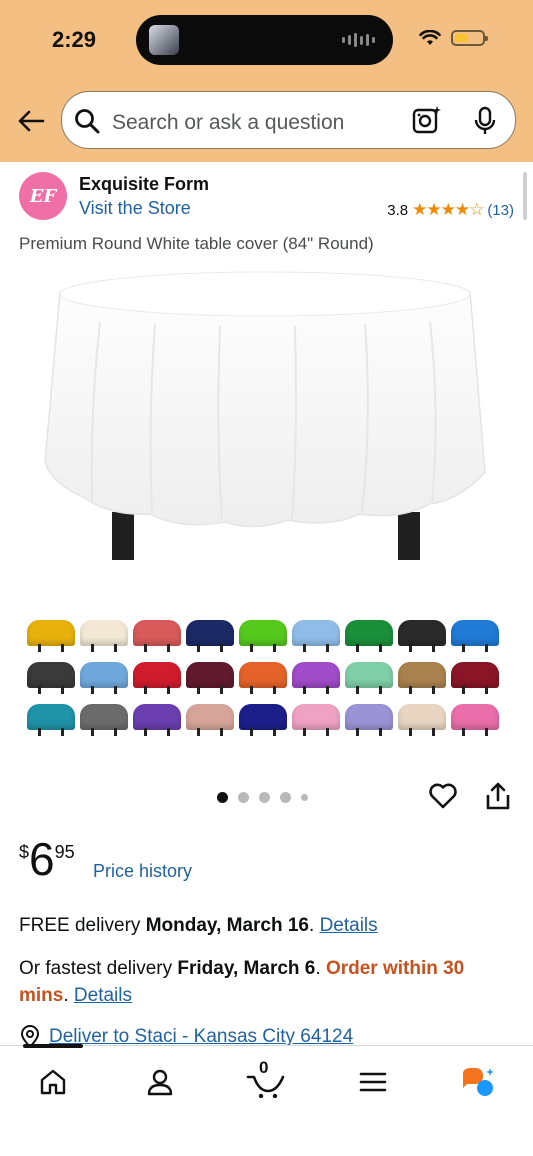 The width and height of the screenshot is (533, 1156). What do you see at coordinates (450, 210) in the screenshot?
I see `product-rating: 3.8 ★★★★☆ (13)` at bounding box center [450, 210].